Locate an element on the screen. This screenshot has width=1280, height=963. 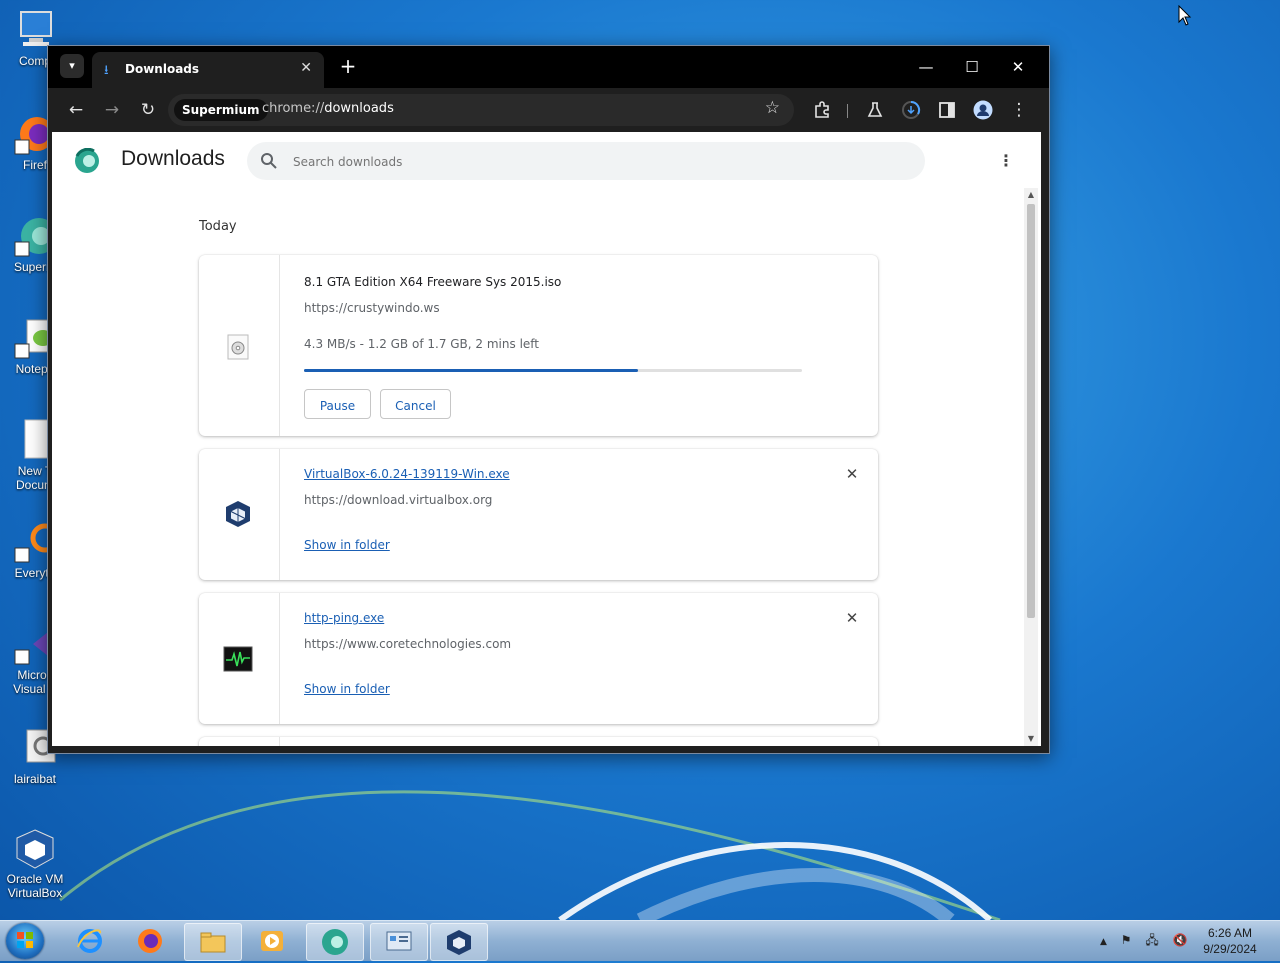
folder-icon is located at coordinates (213, 942).